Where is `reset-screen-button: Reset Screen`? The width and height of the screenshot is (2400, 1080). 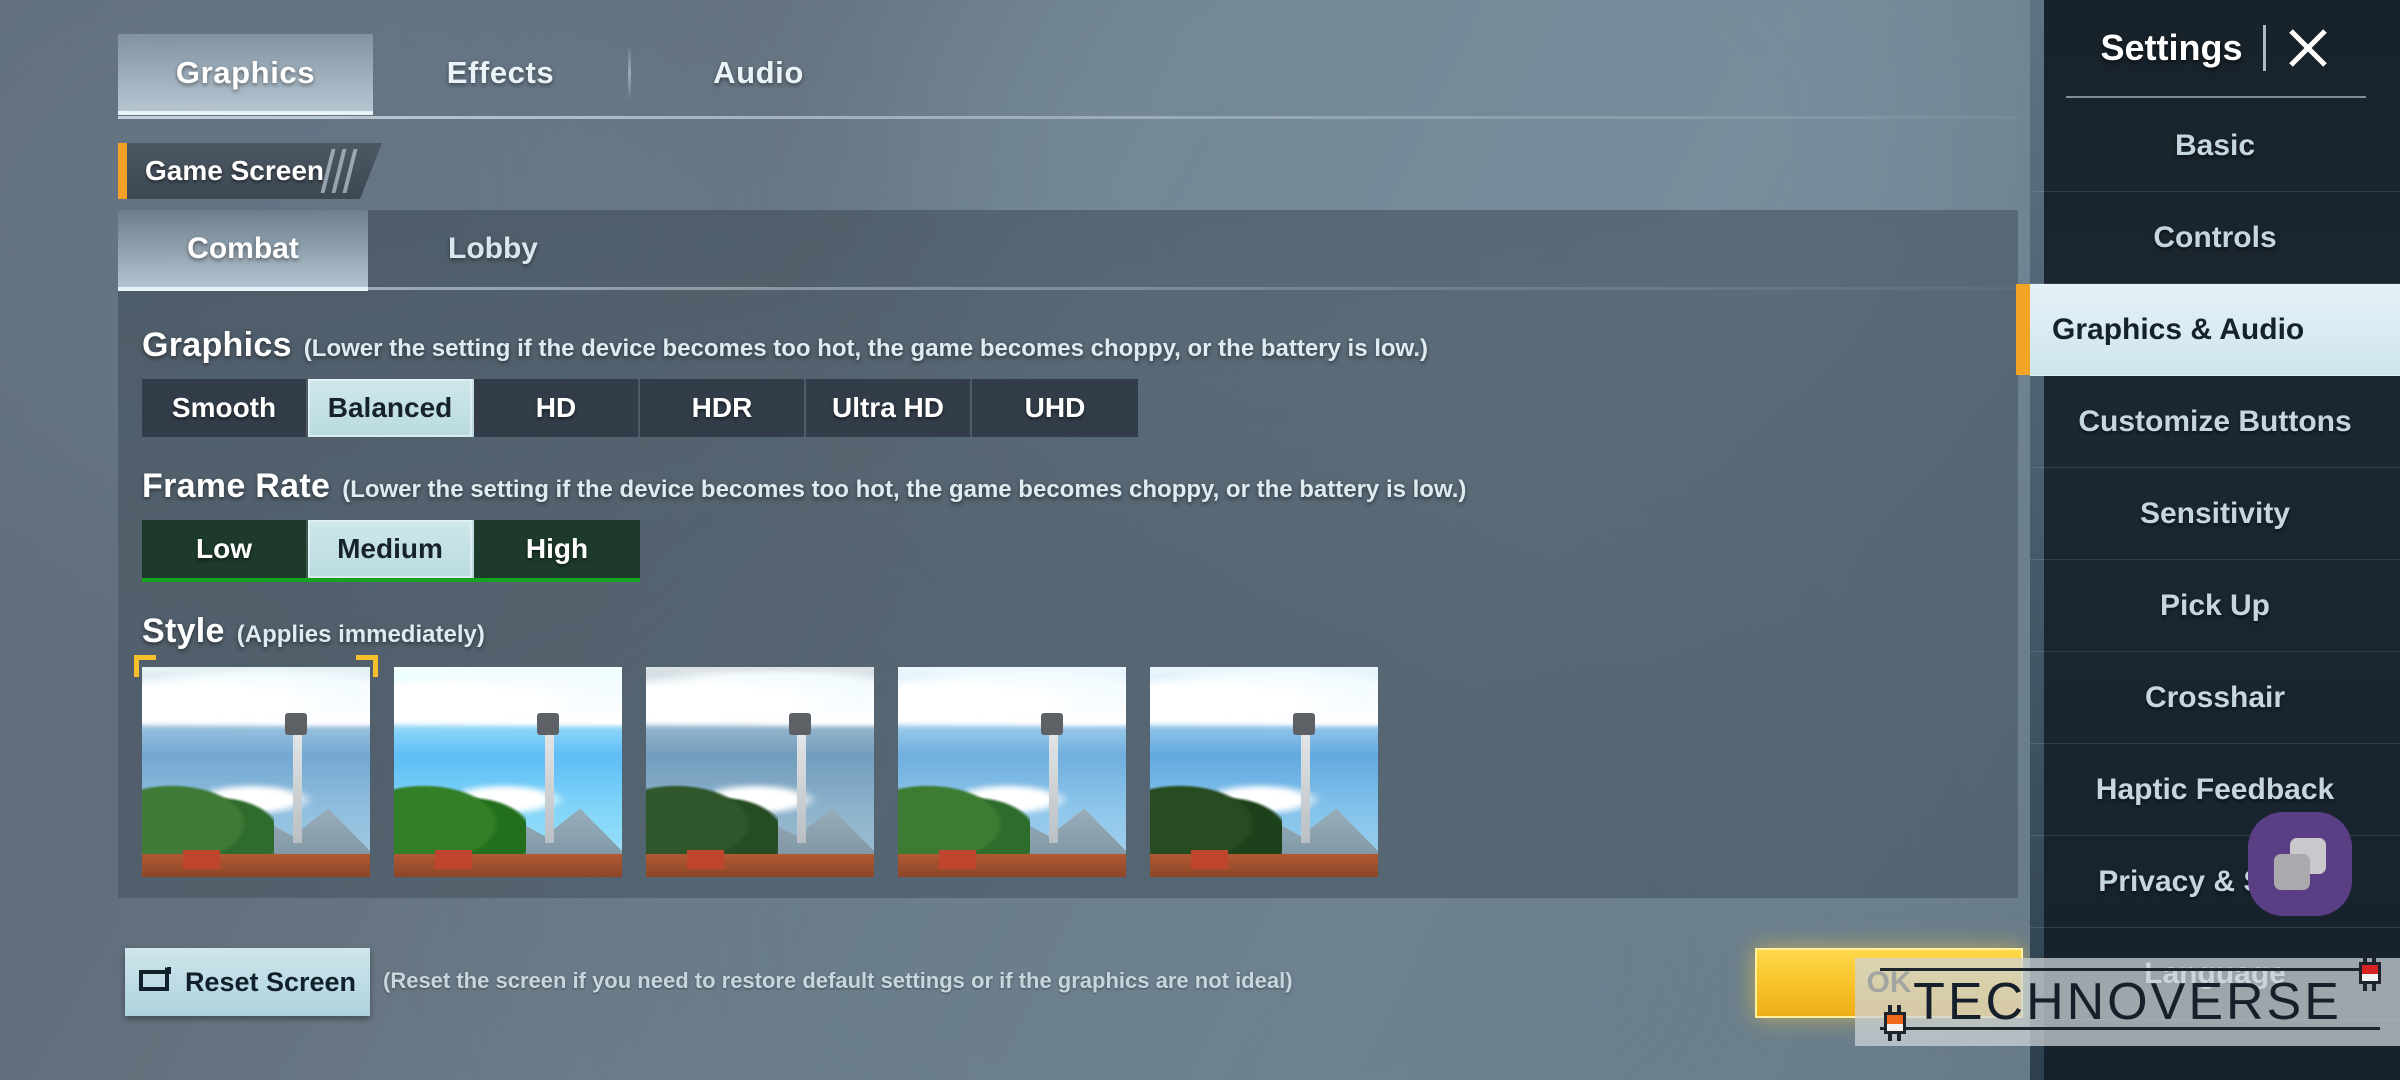 reset-screen-button: Reset Screen is located at coordinates (247, 982).